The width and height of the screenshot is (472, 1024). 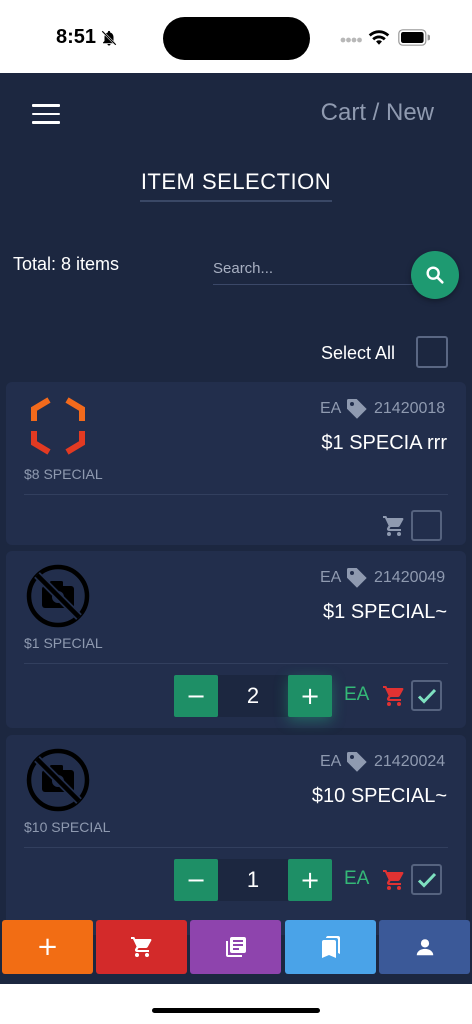 I want to click on item-name: $1 SPECIA rrr, so click(x=384, y=443).